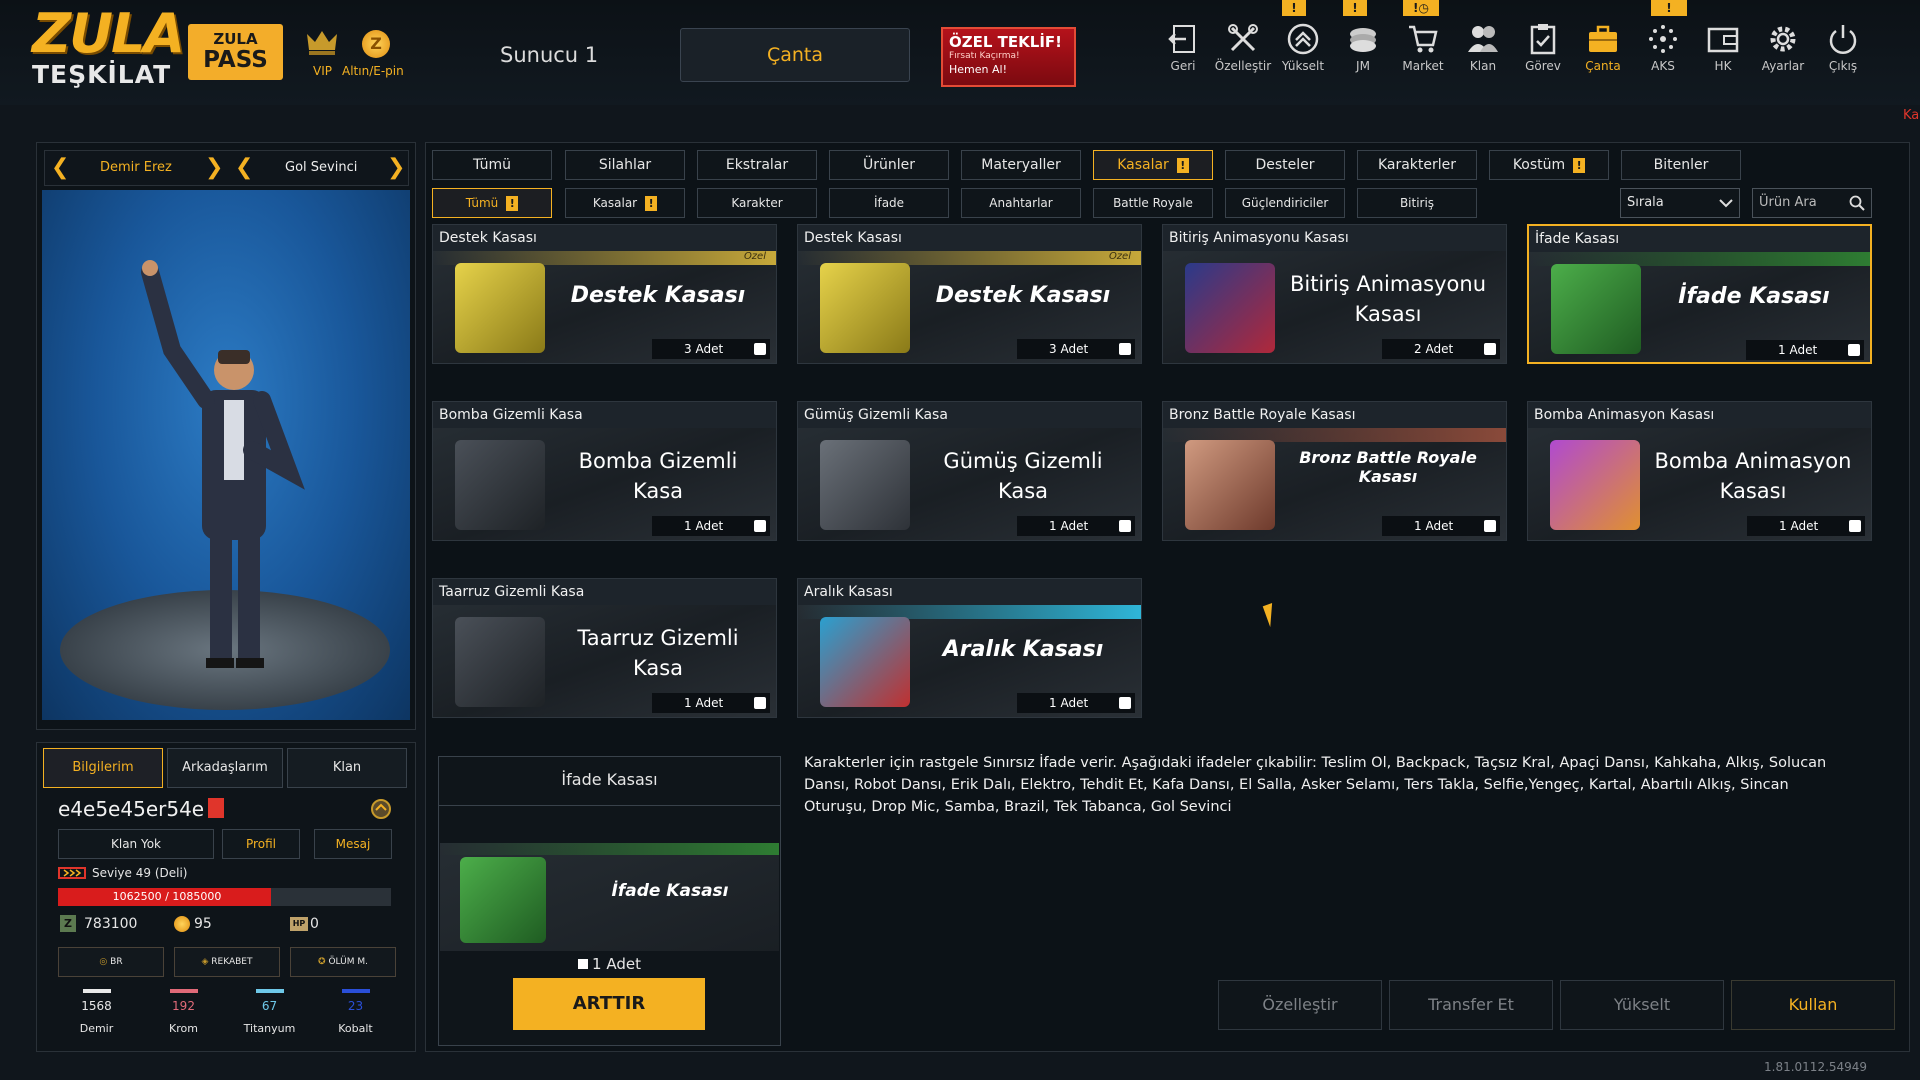  What do you see at coordinates (373, 71) in the screenshot?
I see `gold-epin-label: Altın/E-pin` at bounding box center [373, 71].